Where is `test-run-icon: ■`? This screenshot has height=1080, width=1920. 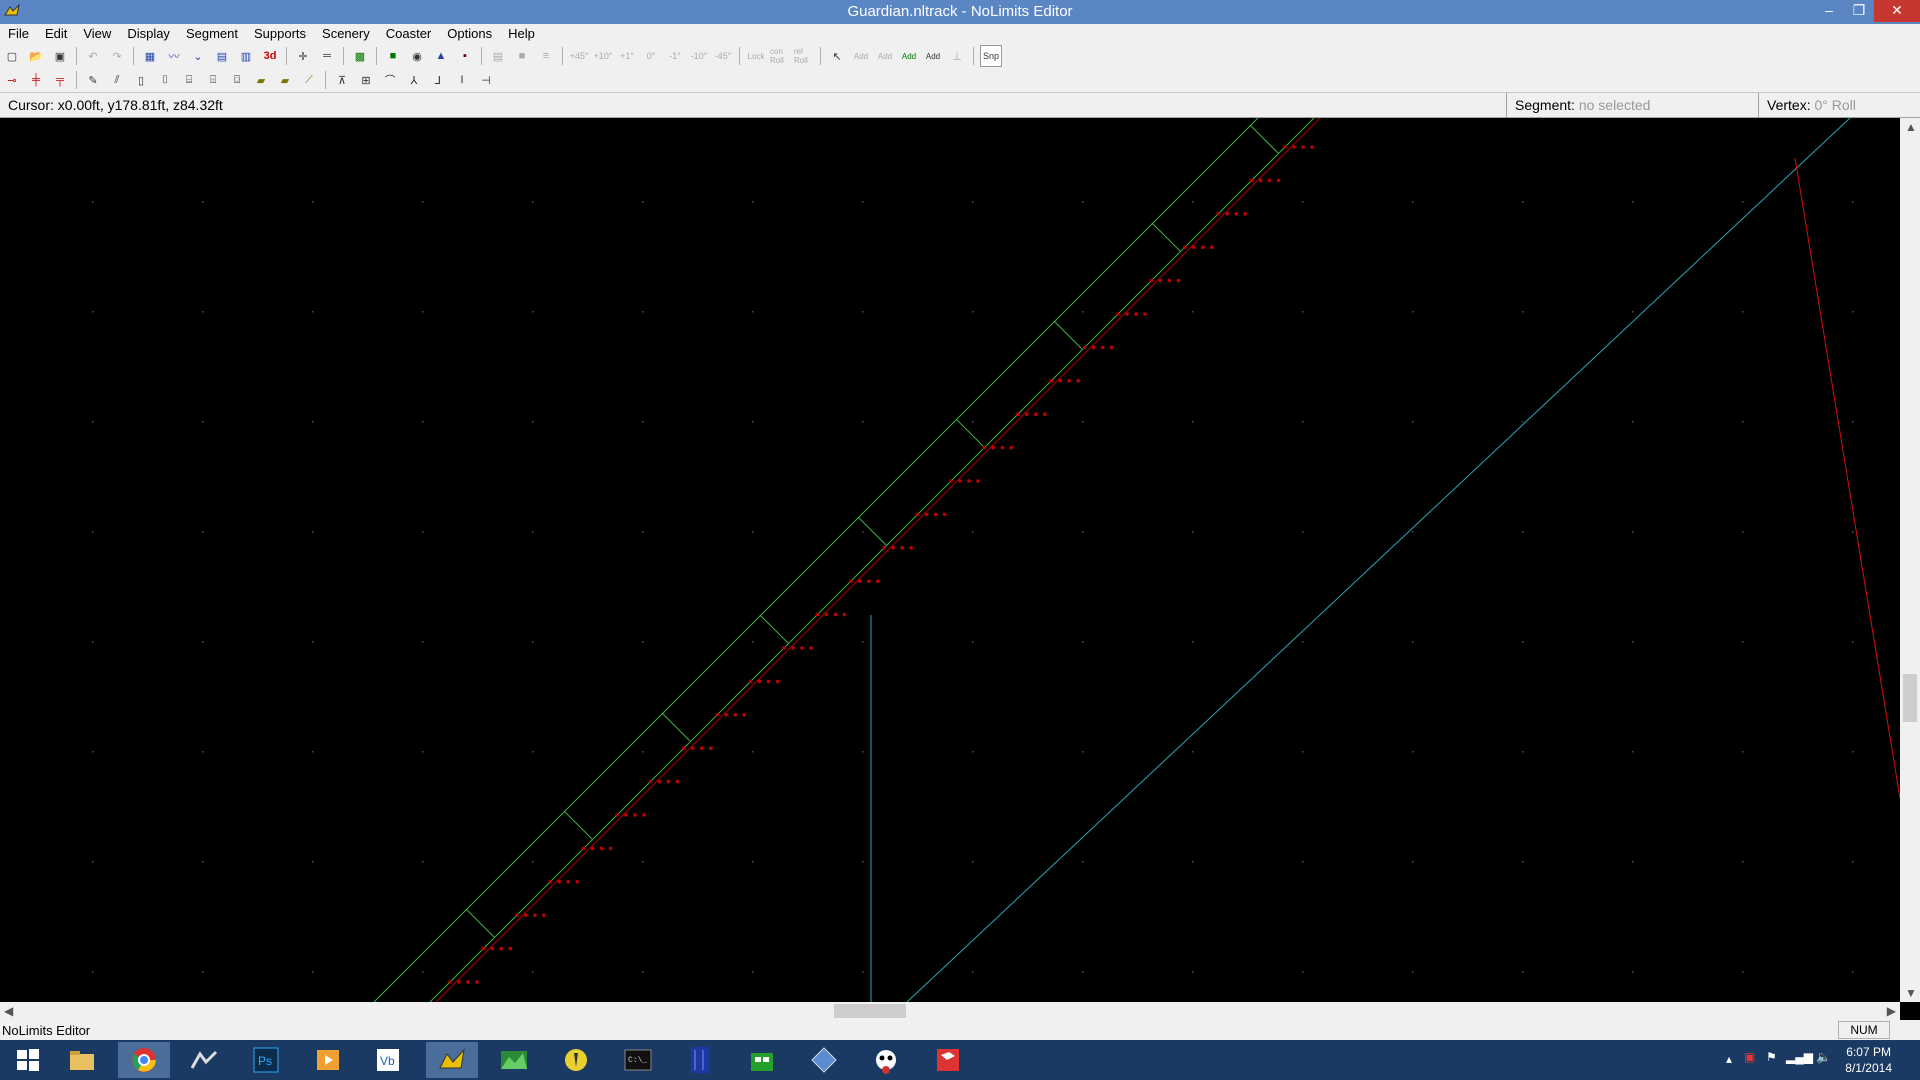 test-run-icon: ■ is located at coordinates (393, 56).